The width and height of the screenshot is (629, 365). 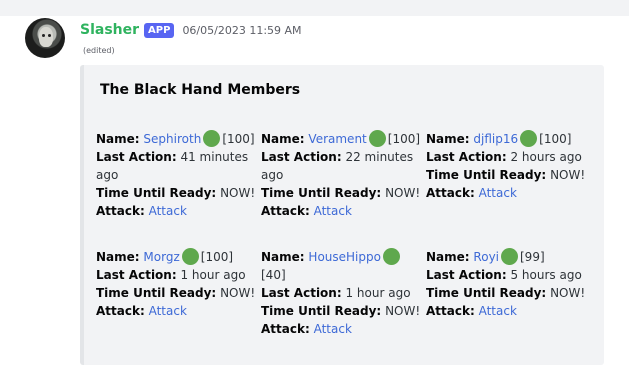 I want to click on app-badge: APP, so click(x=159, y=30).